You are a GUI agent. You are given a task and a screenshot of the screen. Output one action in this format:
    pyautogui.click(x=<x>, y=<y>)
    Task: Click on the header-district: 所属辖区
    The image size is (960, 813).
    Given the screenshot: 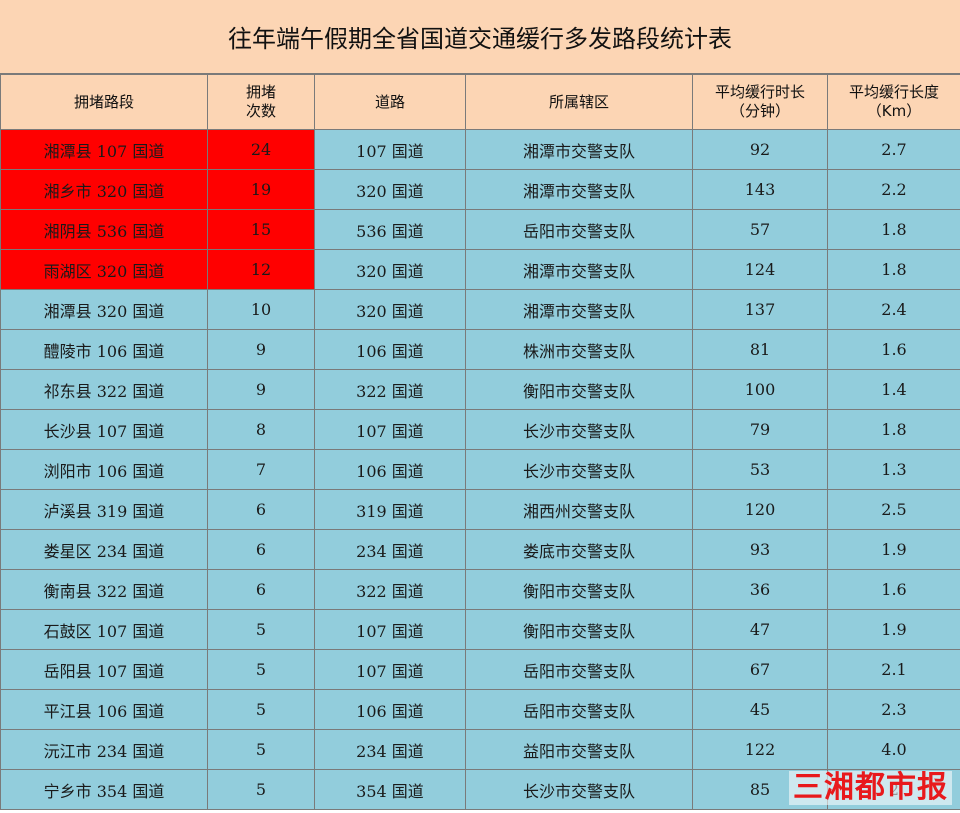 What is the action you would take?
    pyautogui.click(x=579, y=102)
    